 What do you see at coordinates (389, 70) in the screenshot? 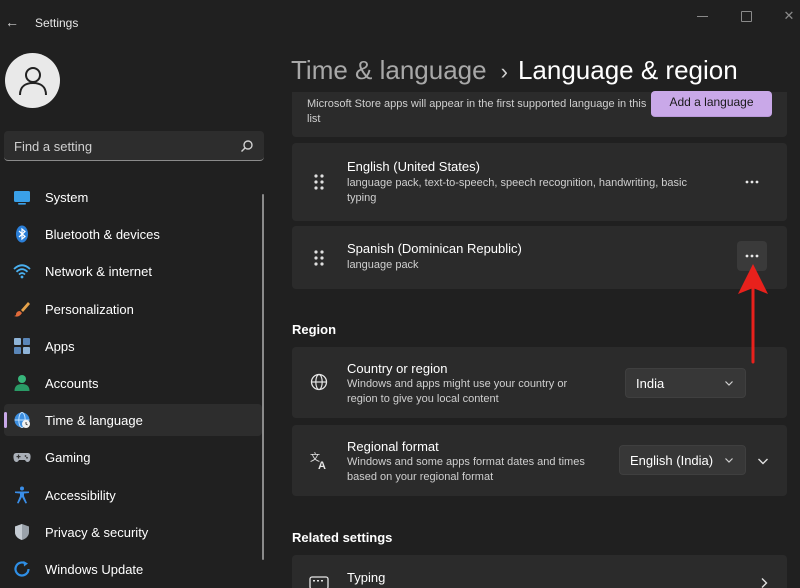
I see `breadcrumb-parent: Time & language` at bounding box center [389, 70].